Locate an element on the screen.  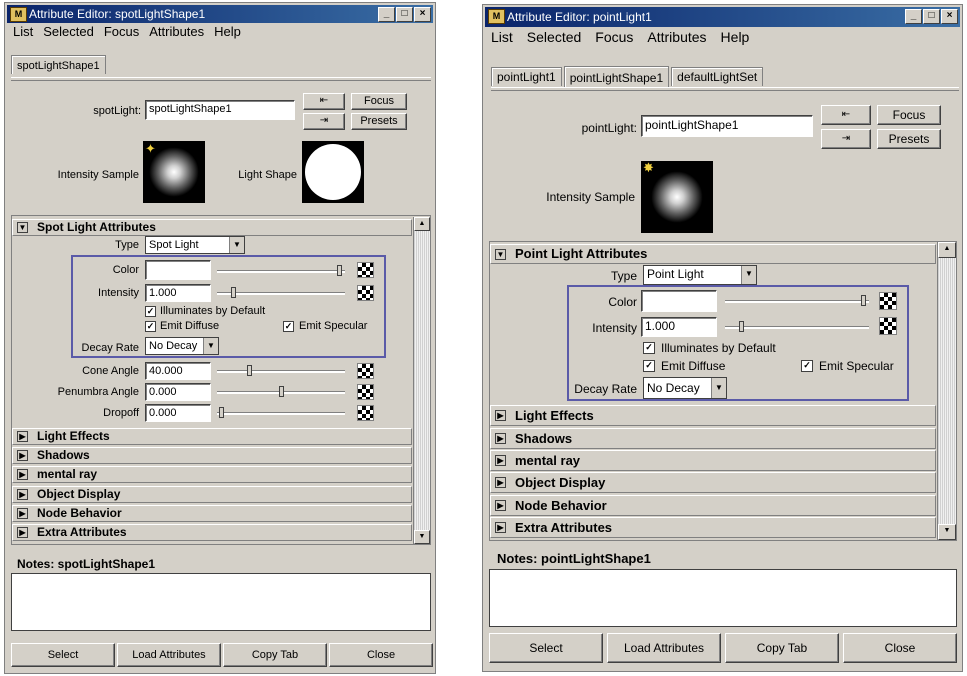
title-bar: M Attribute Editor: pointLight1 _ □ × is located at coordinates (722, 17).